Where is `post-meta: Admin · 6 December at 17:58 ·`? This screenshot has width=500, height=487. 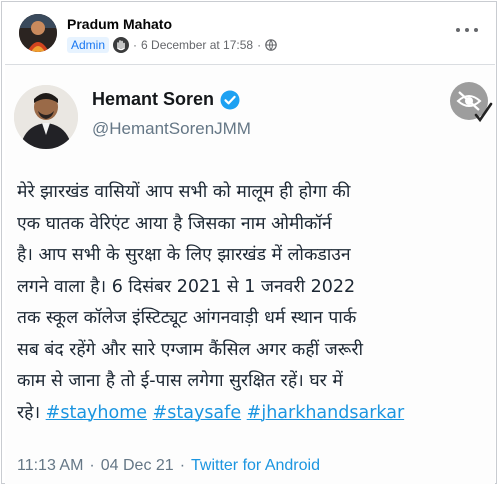
post-meta: Admin · 6 December at 17:58 · is located at coordinates (172, 45).